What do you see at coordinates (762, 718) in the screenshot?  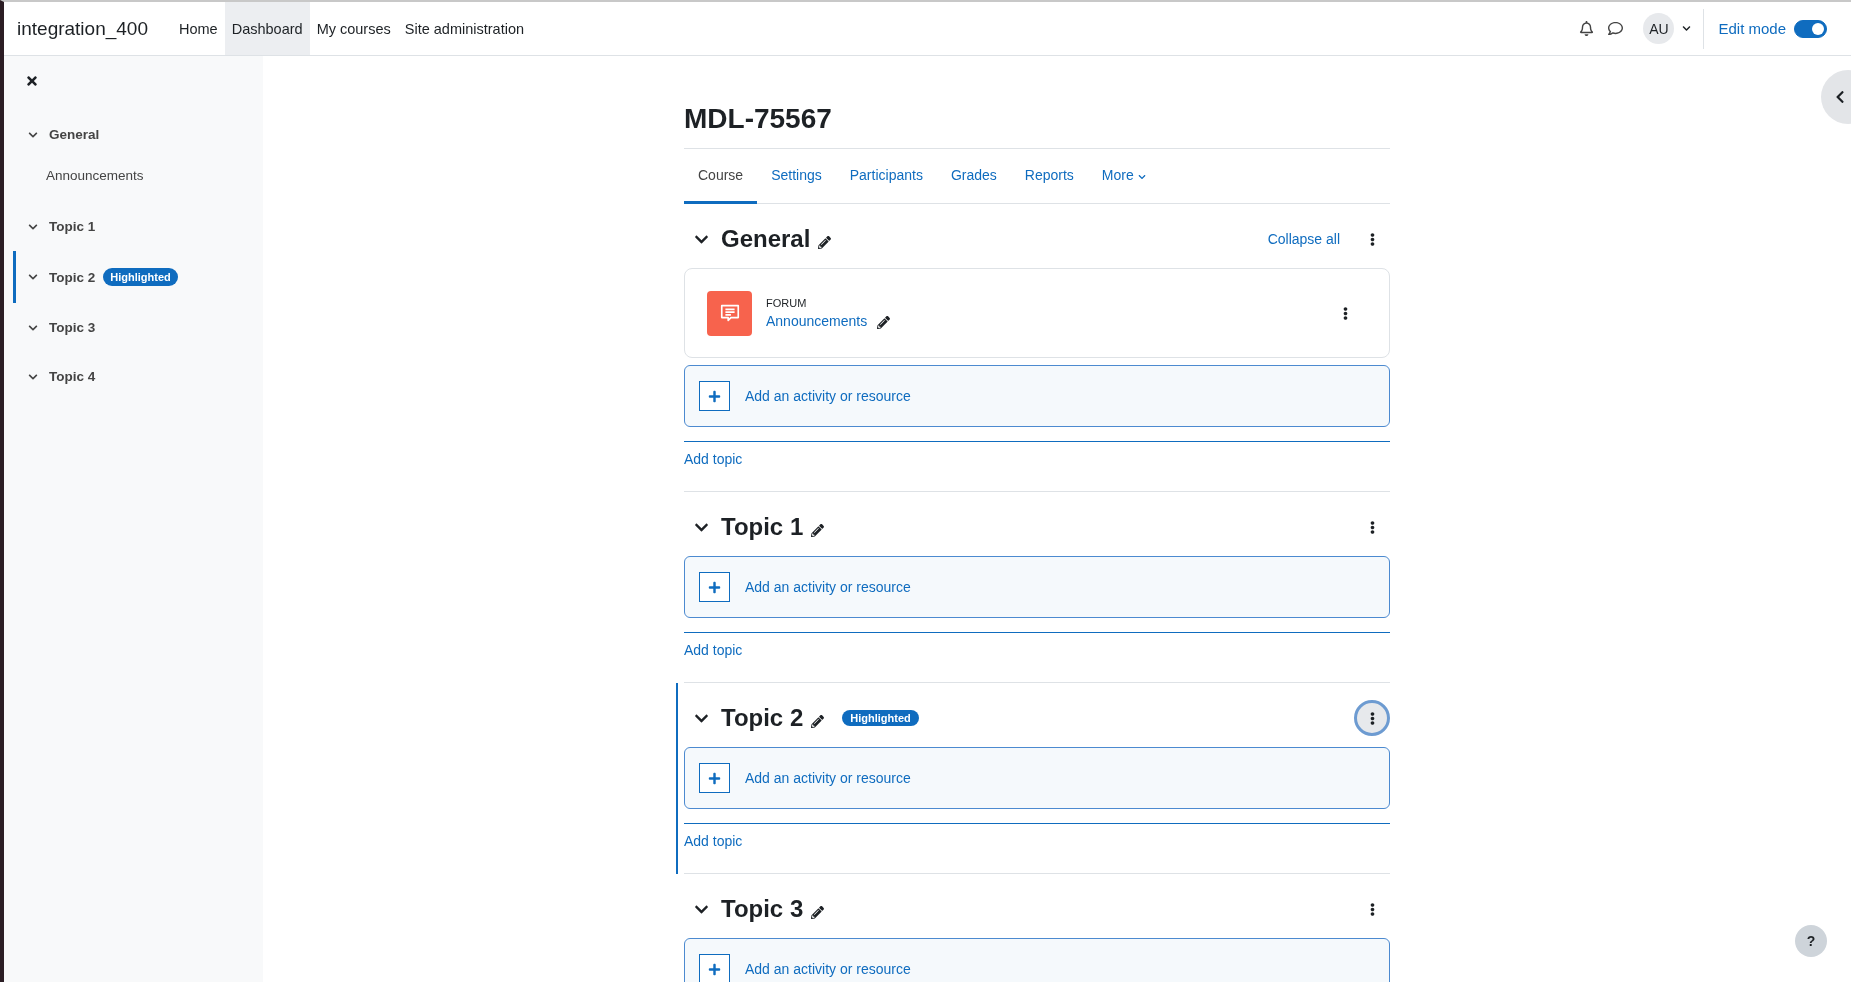 I see `section-title: Topic 2` at bounding box center [762, 718].